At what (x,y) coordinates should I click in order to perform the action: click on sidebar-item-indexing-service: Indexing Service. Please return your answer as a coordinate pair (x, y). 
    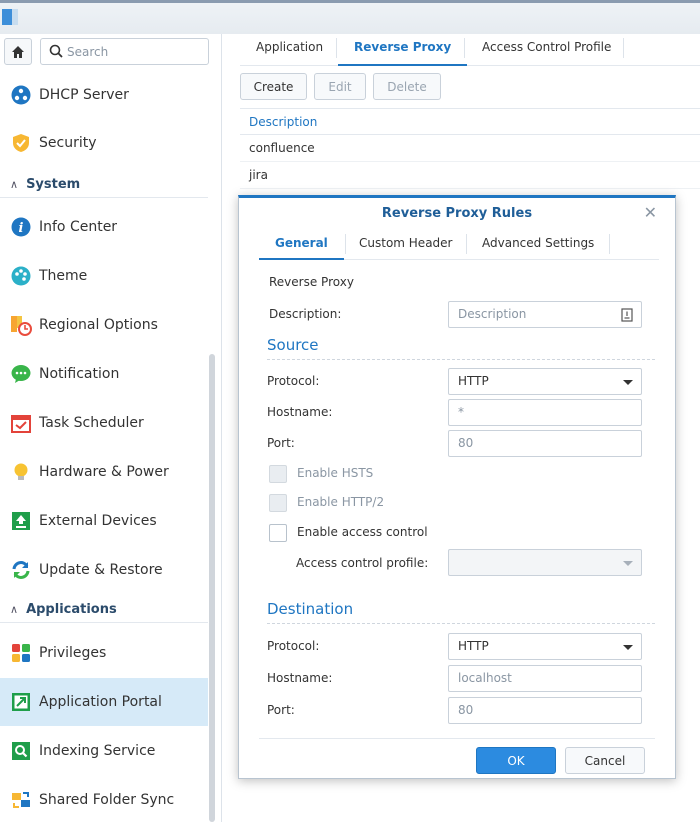
    Looking at the image, I should click on (104, 751).